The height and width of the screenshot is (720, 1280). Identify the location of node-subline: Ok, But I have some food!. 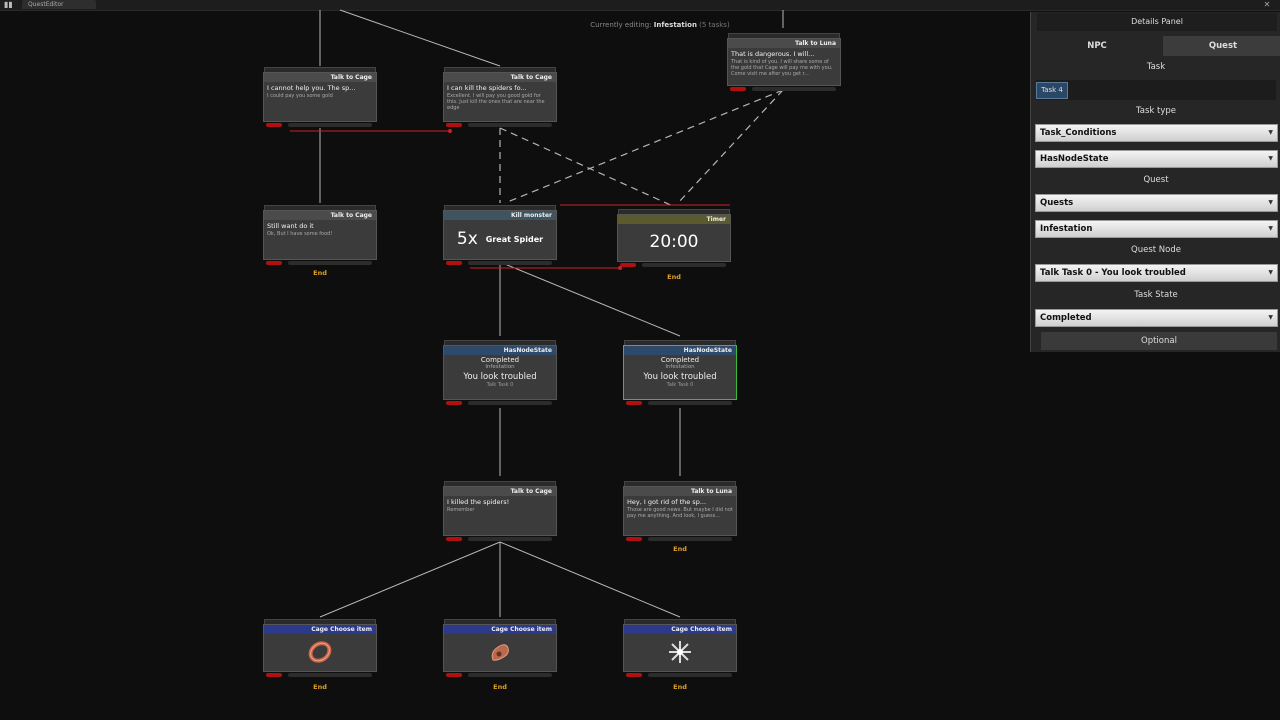
(300, 234).